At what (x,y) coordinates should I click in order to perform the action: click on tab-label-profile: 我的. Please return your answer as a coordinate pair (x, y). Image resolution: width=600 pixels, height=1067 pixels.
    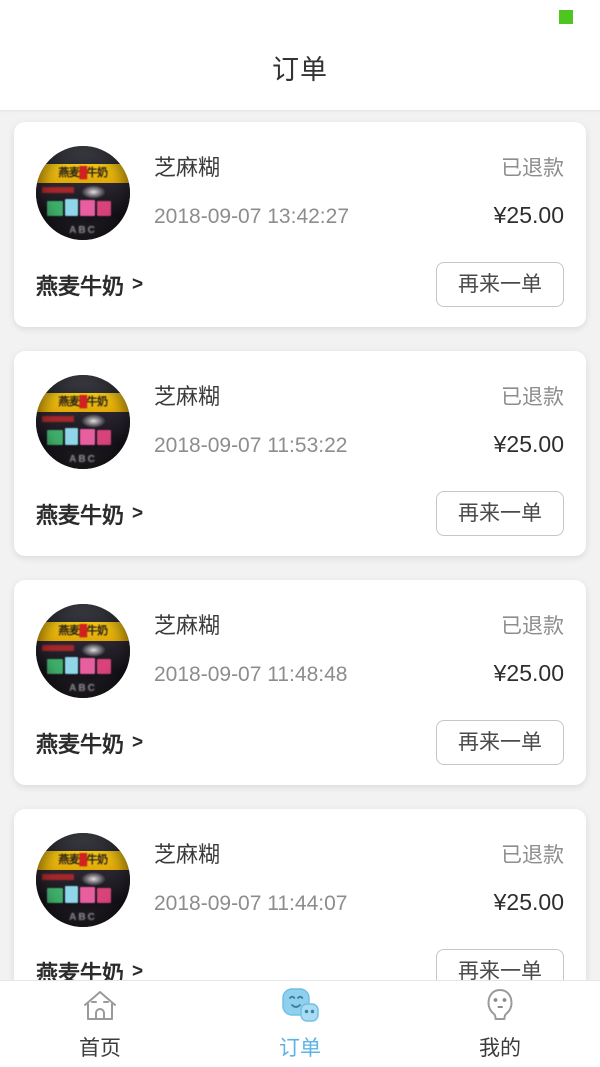
    Looking at the image, I should click on (500, 1048).